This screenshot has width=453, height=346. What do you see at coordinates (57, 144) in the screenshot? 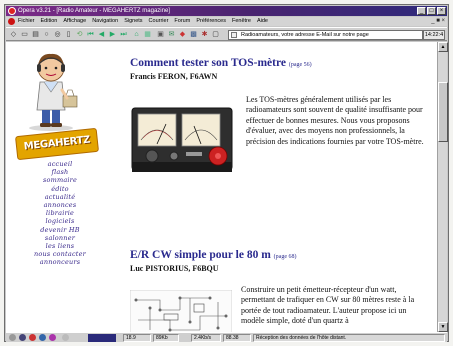
I see `megahertz-logo: MEGAHERTZ` at bounding box center [57, 144].